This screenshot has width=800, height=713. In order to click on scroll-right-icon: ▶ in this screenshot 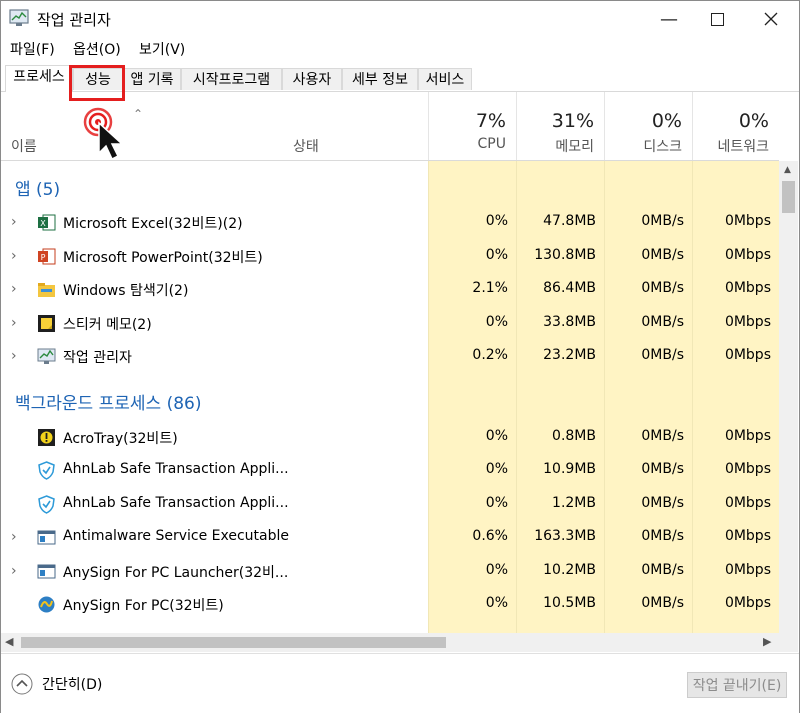, I will do `click(767, 641)`.